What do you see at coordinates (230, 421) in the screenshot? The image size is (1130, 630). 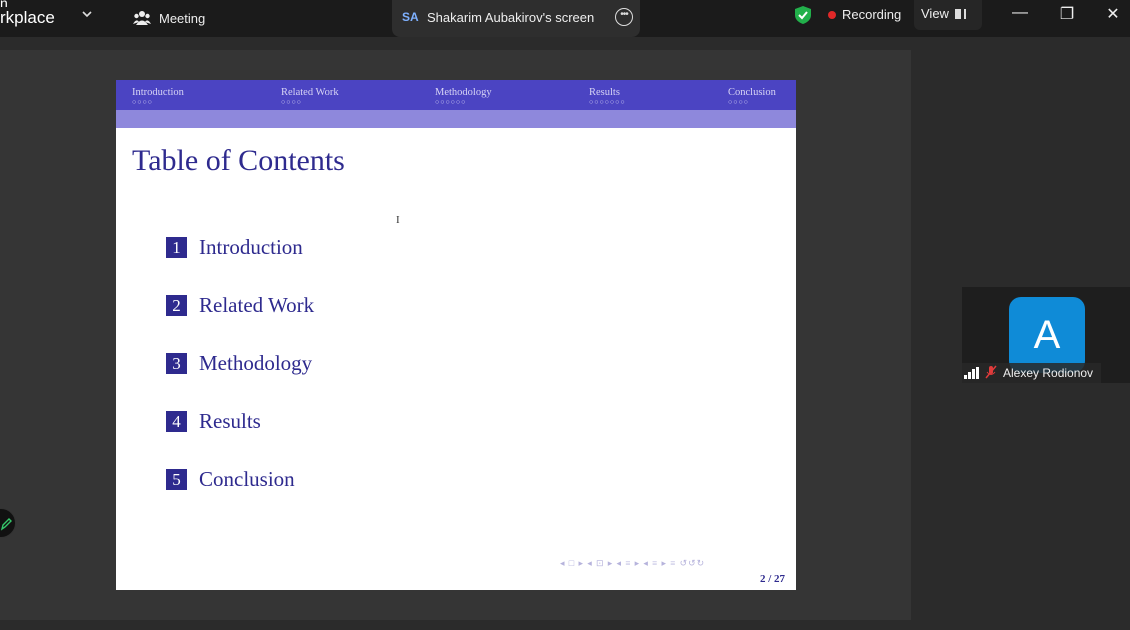 I see `toc-label: Results` at bounding box center [230, 421].